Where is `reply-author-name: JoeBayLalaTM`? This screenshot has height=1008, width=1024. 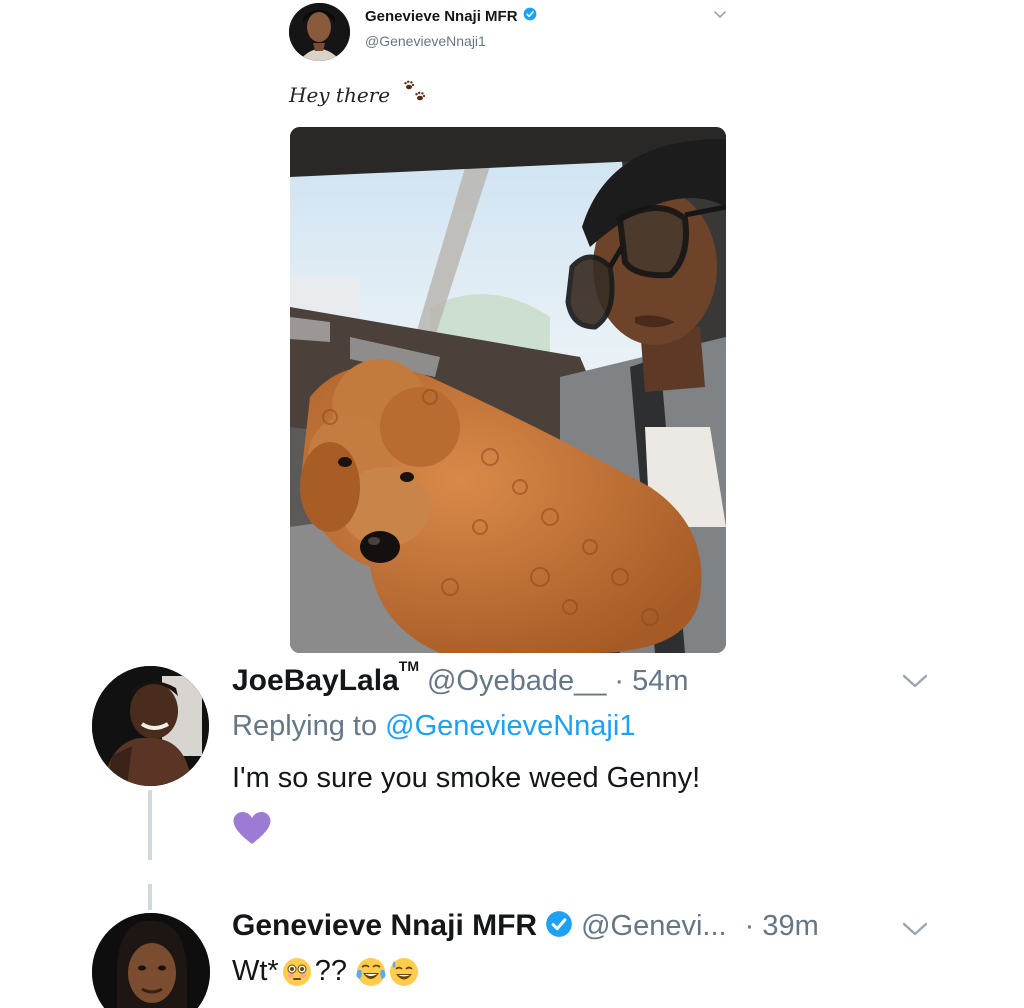
reply-author-name: JoeBayLalaTM is located at coordinates (325, 678).